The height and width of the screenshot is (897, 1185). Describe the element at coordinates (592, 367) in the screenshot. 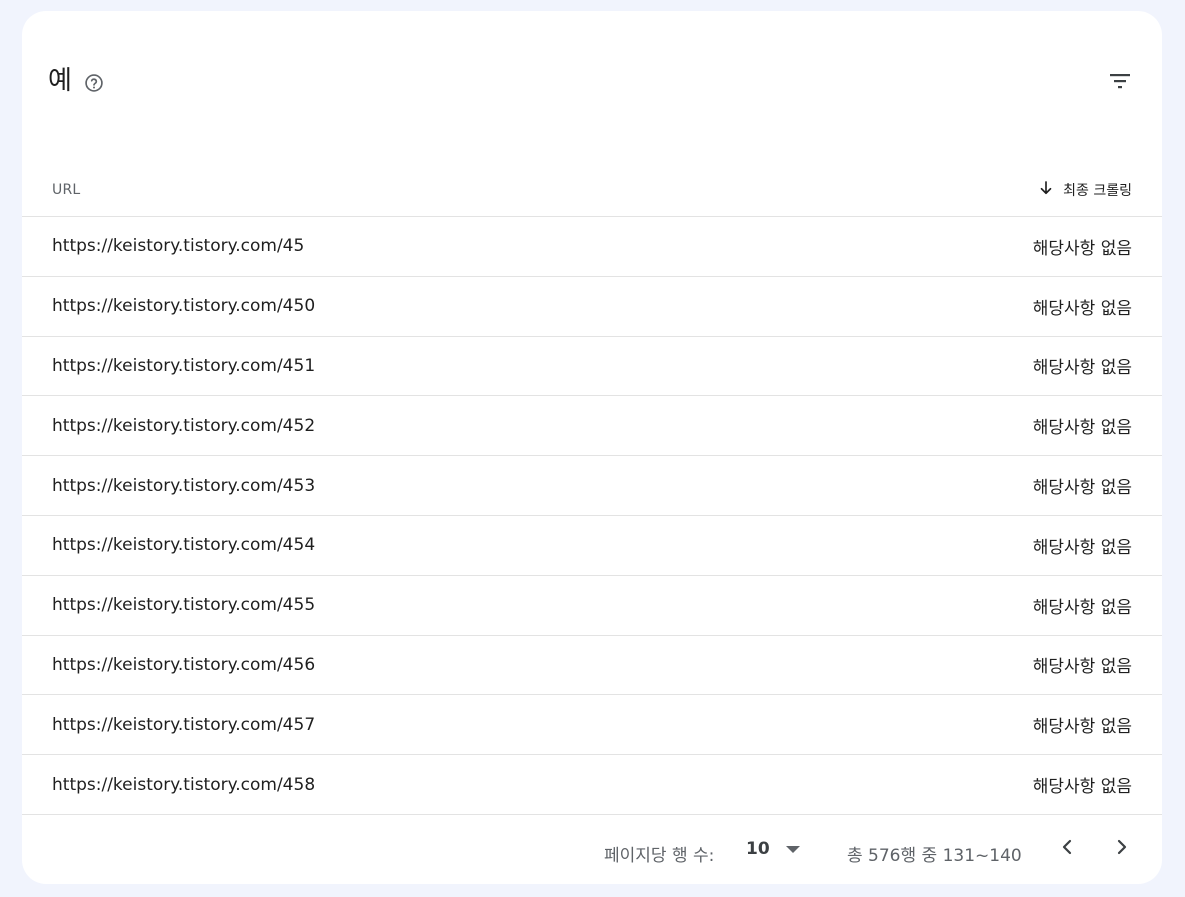

I see `table-row: https://keistory.tistory.com/451 해당사항 없음` at that location.